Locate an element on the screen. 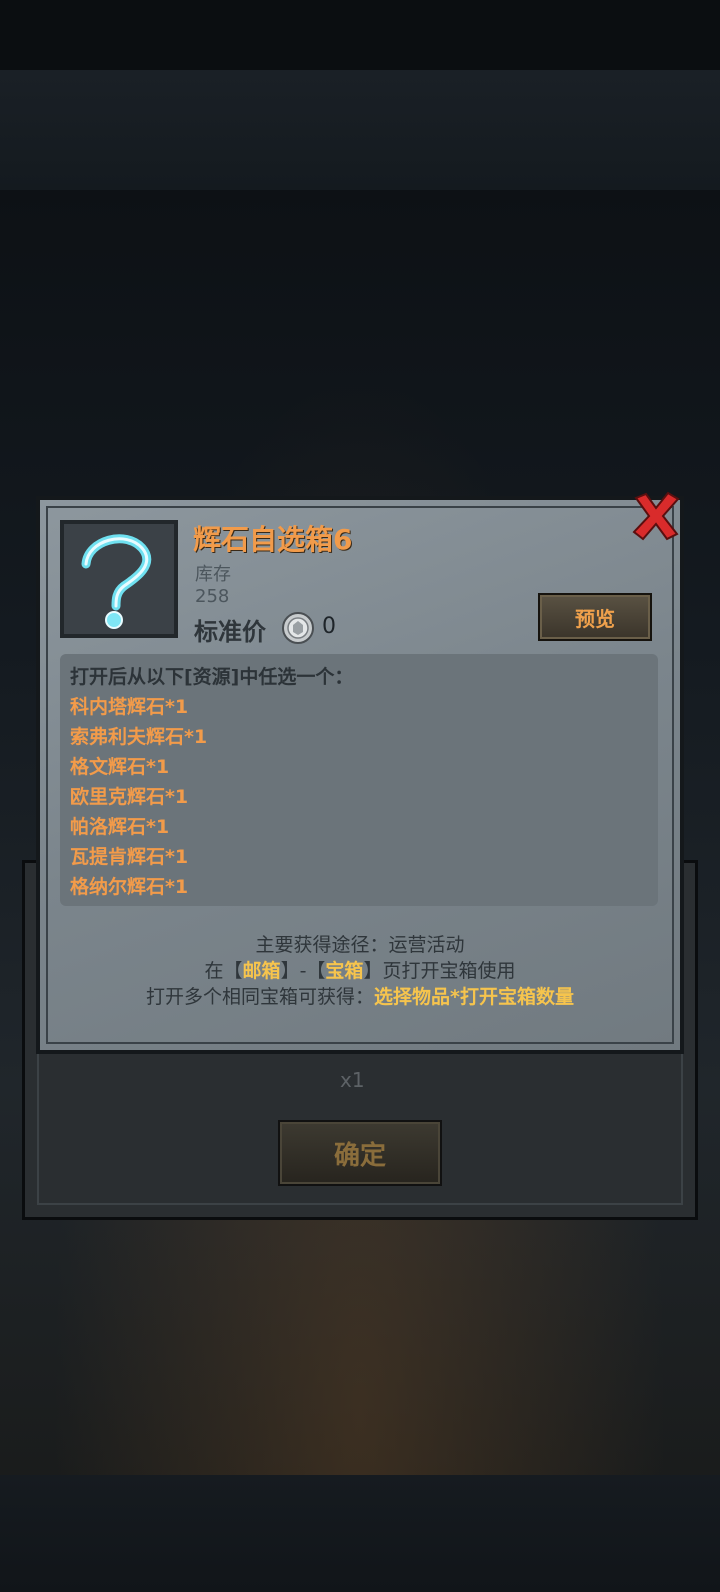 The height and width of the screenshot is (1592, 720). preview-button: 预览 is located at coordinates (595, 617).